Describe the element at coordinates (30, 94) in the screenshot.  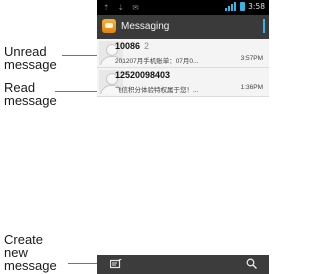
I see `read-message-annotation: Read message` at that location.